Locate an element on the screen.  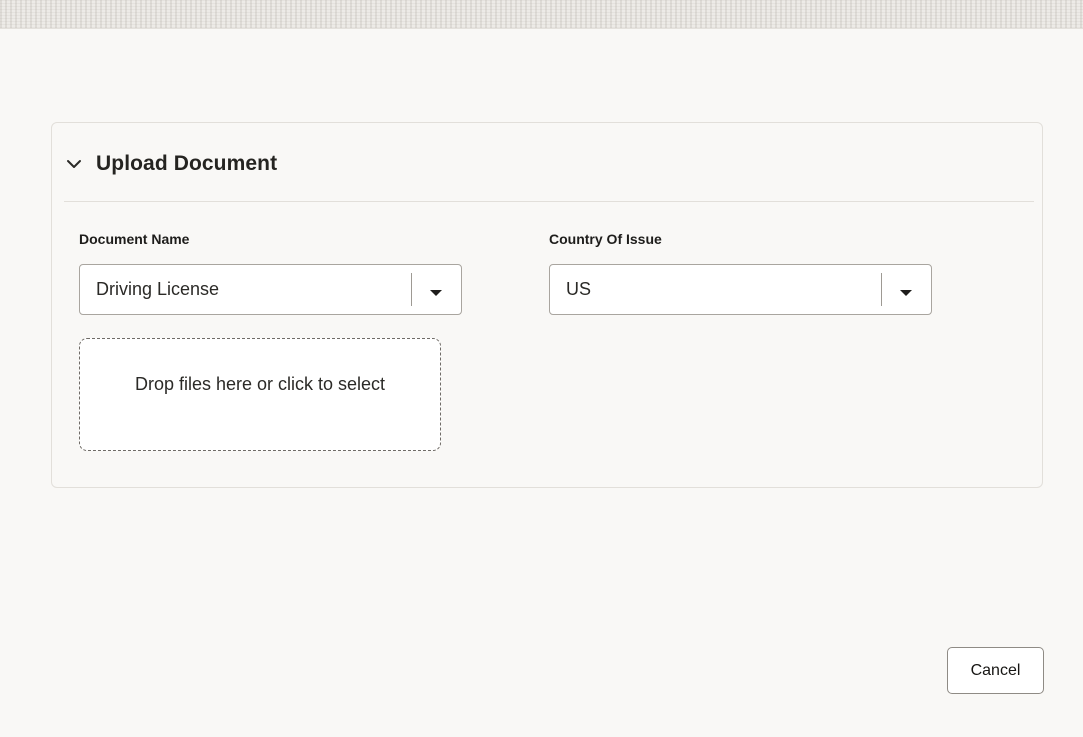
country-of-issue-value: US is located at coordinates (579, 289).